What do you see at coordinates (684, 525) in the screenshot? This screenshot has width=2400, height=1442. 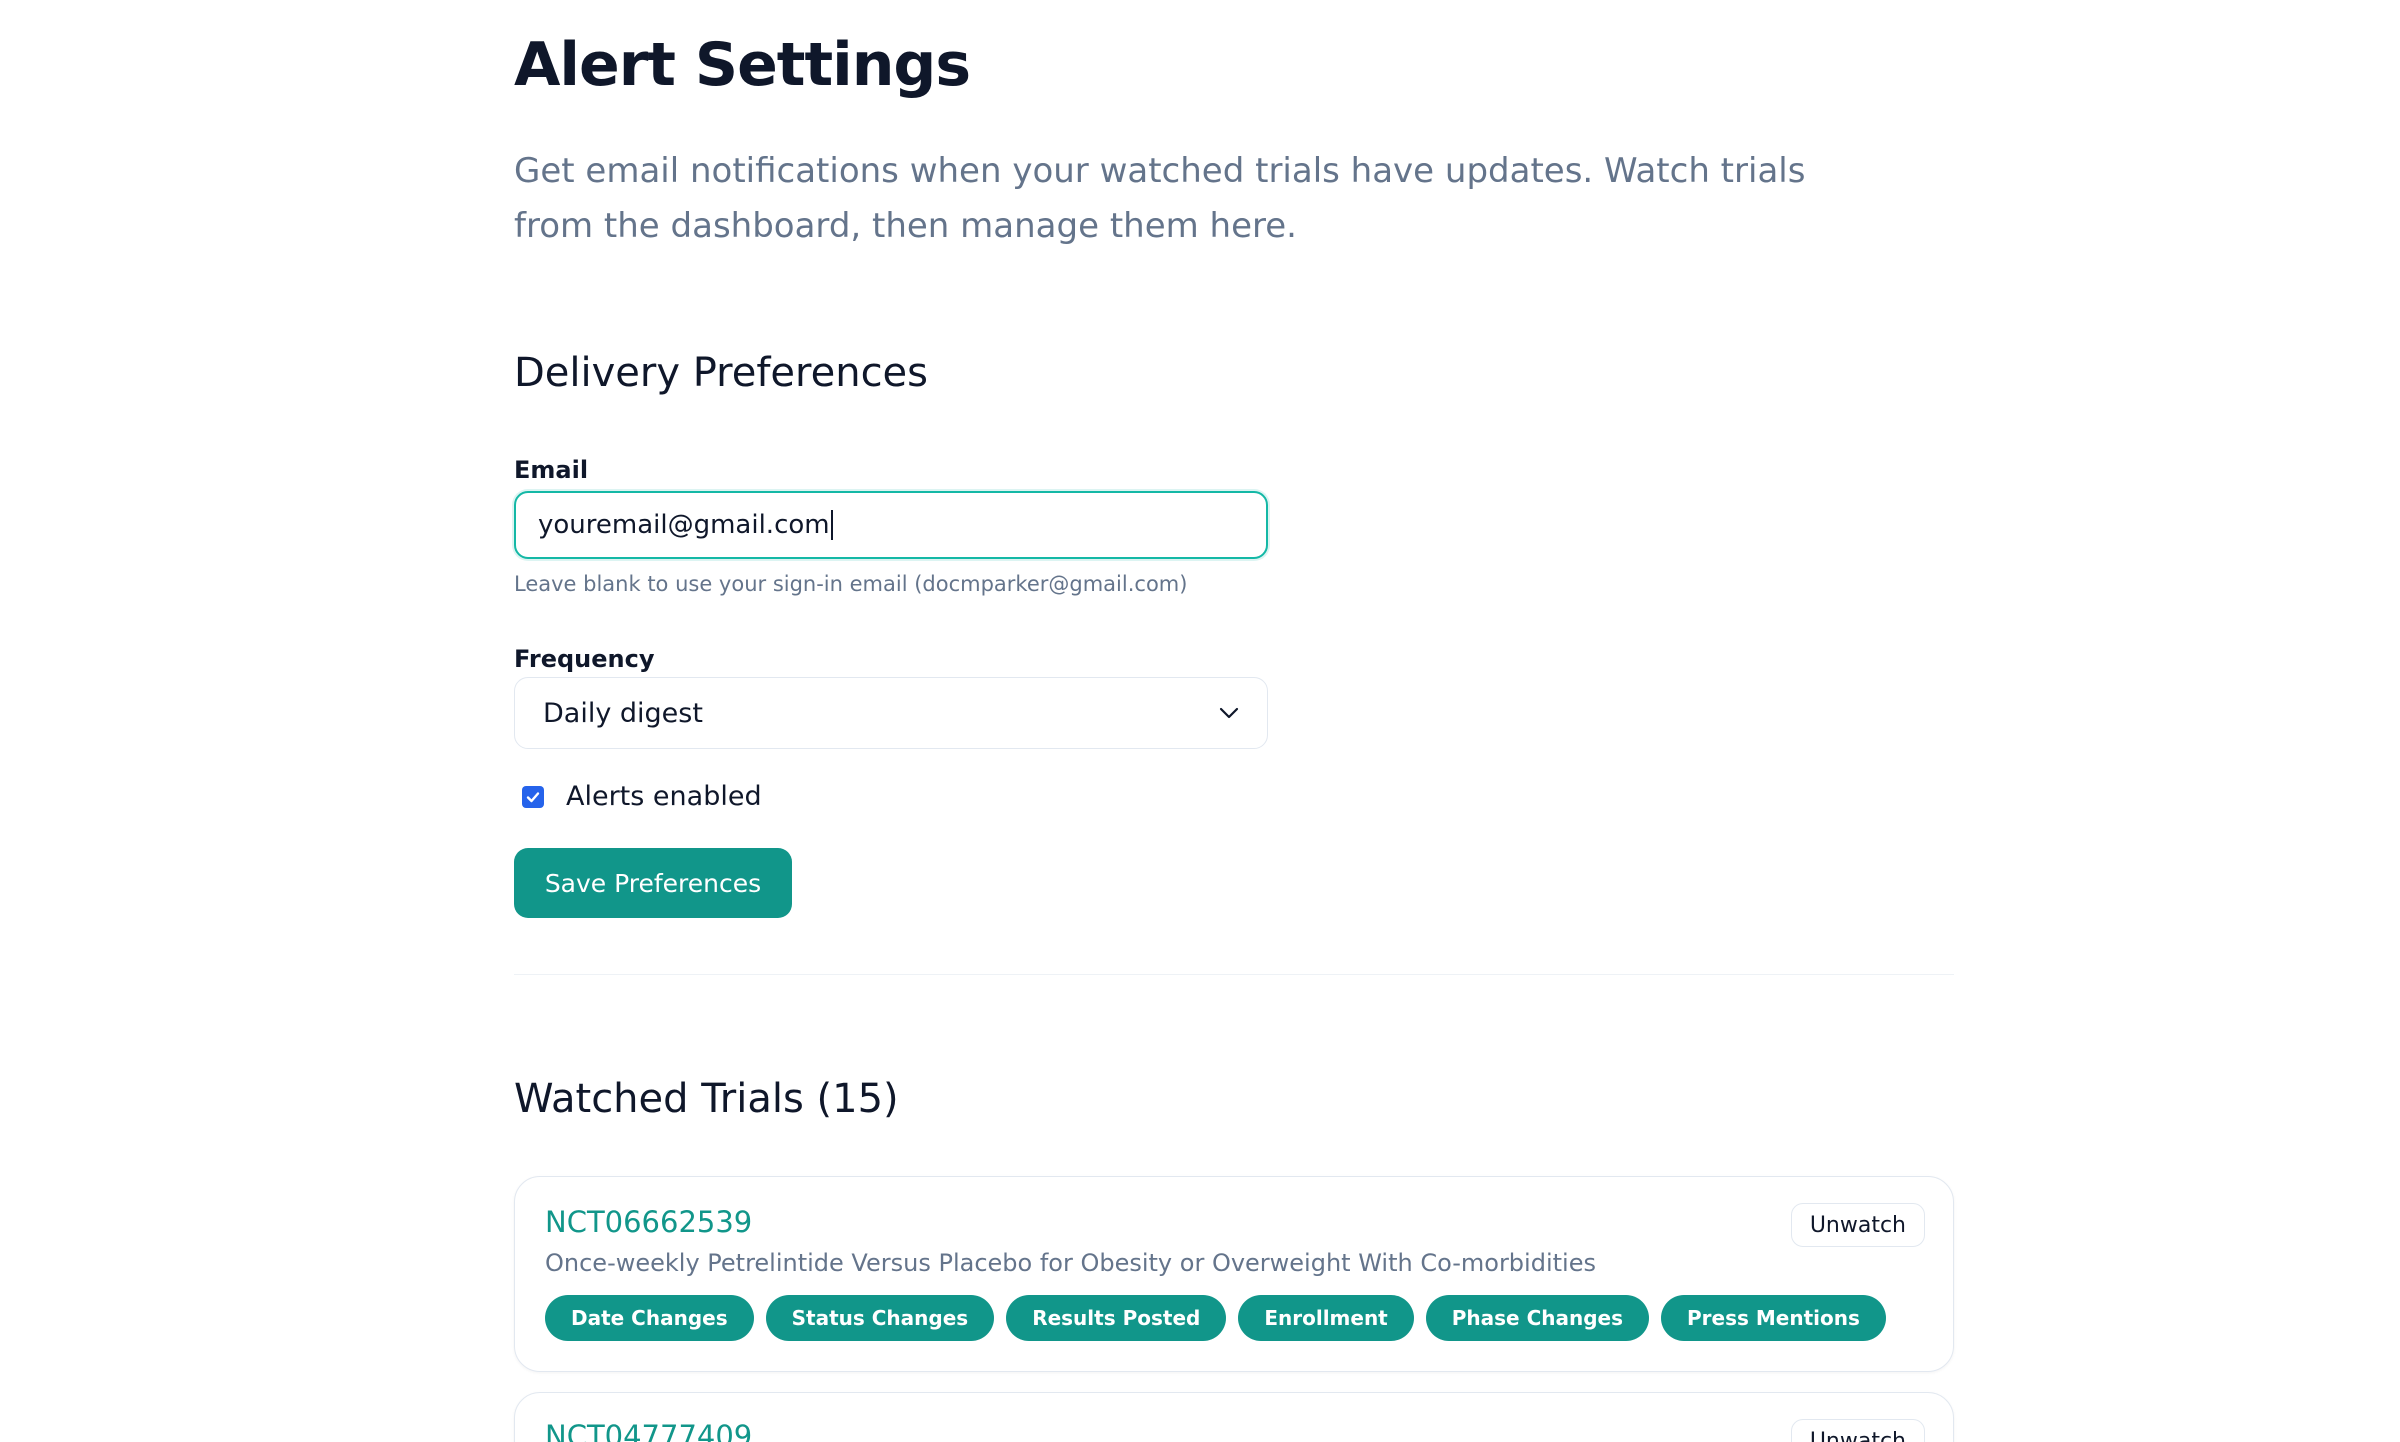 I see `email-input-value: youremail@gmail.com` at bounding box center [684, 525].